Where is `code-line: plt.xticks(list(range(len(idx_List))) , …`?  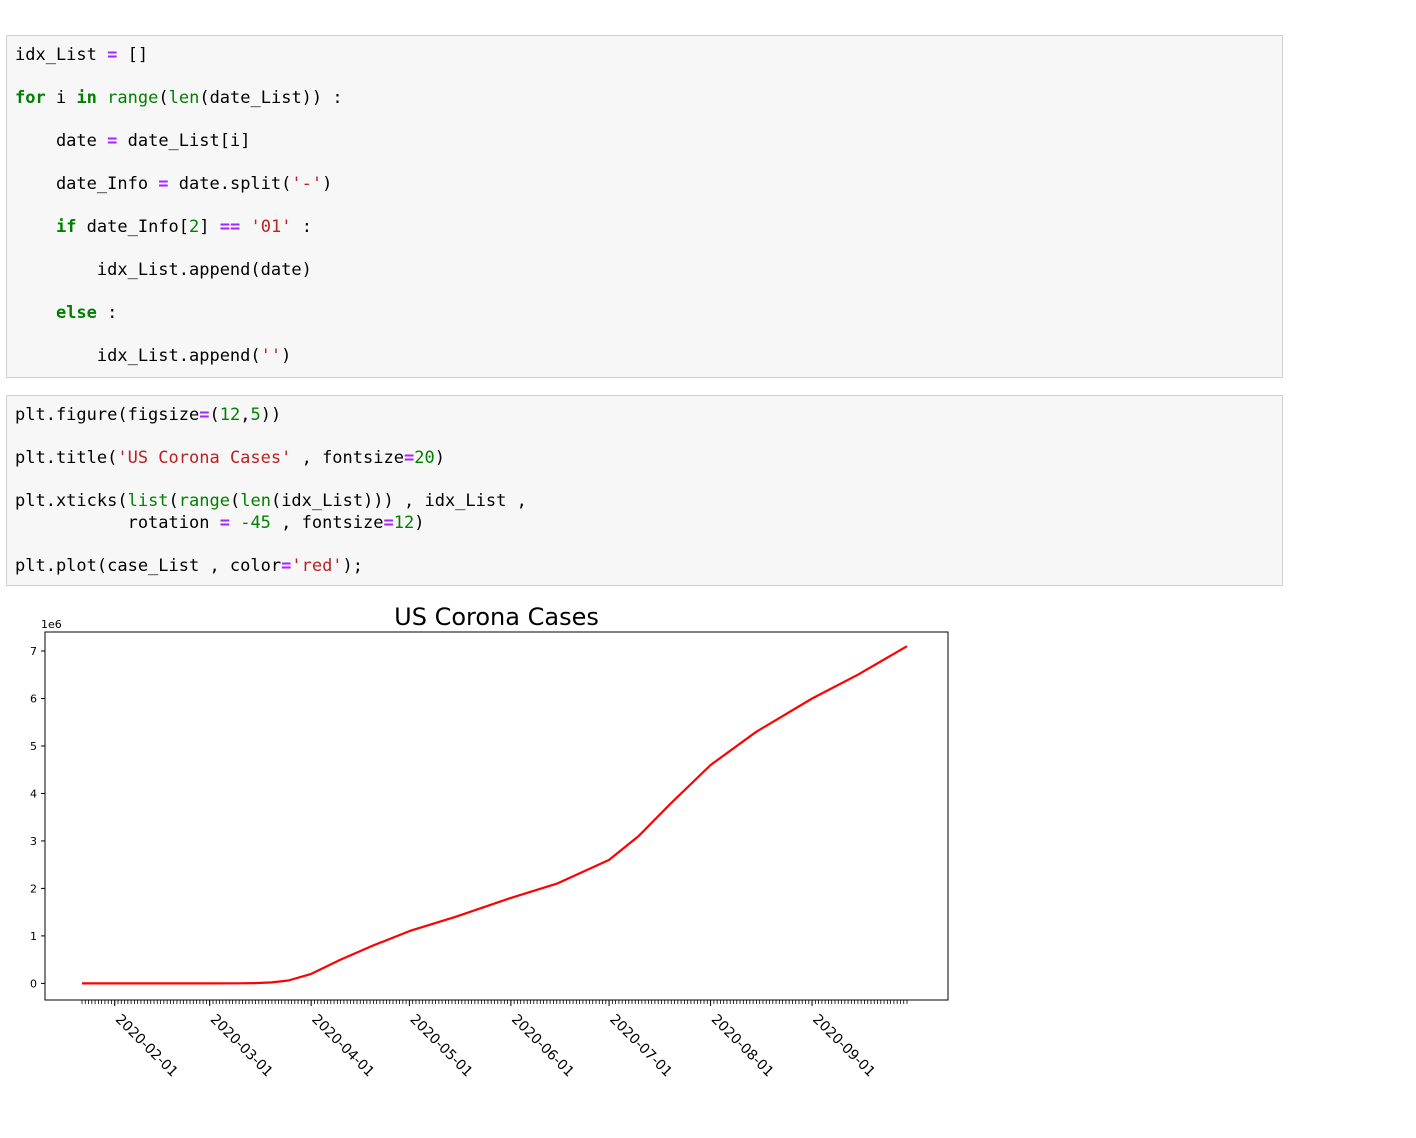 code-line: plt.xticks(list(range(len(idx_List))) , … is located at coordinates (271, 501).